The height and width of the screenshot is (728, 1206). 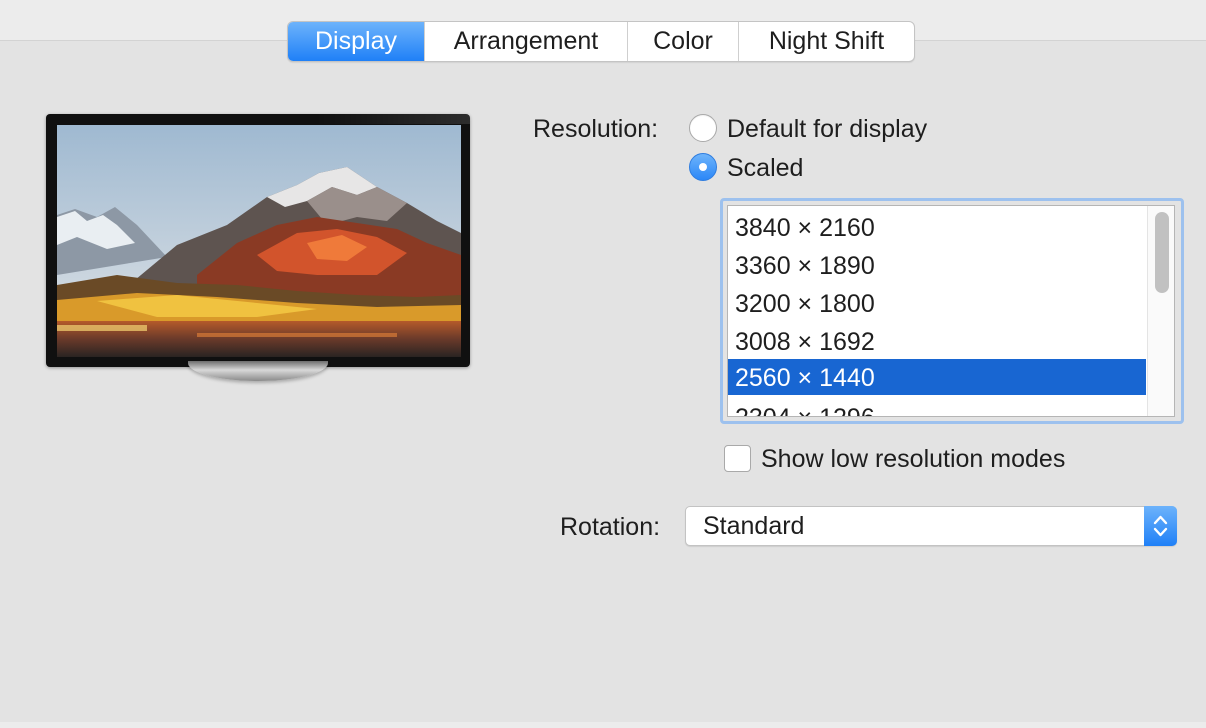 I want to click on tab-night-shift: Night Shift, so click(x=826, y=41).